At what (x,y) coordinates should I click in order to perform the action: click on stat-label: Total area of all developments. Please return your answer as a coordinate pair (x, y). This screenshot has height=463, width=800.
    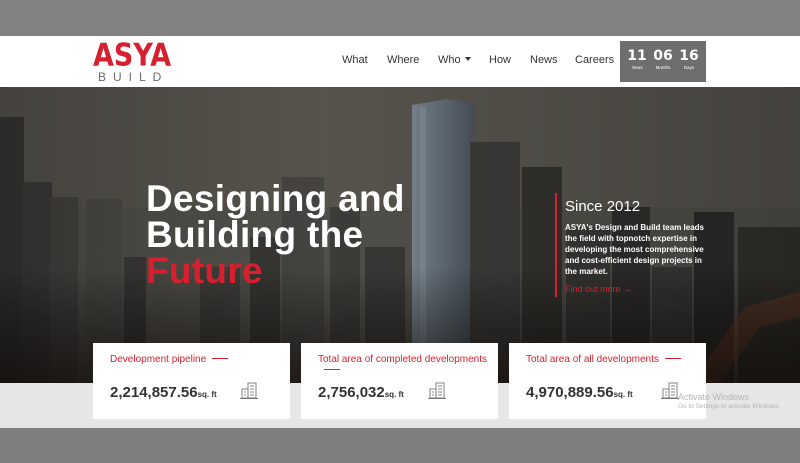
    Looking at the image, I should click on (611, 359).